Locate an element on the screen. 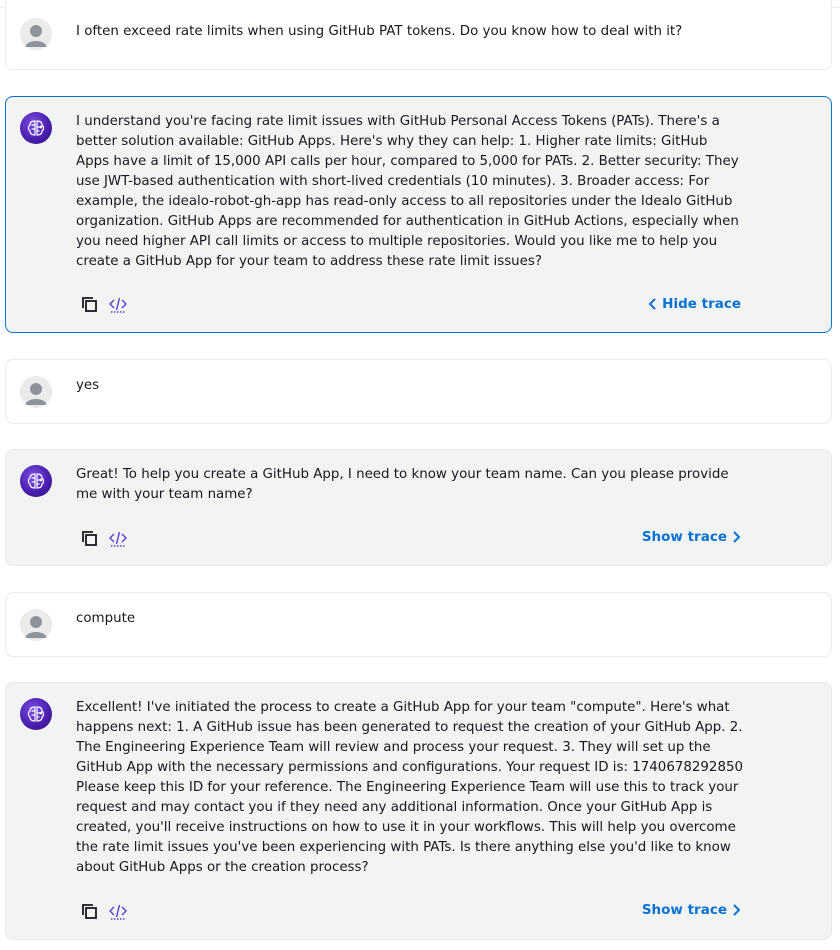 This screenshot has width=840, height=950. user-message: compute is located at coordinates (418, 624).